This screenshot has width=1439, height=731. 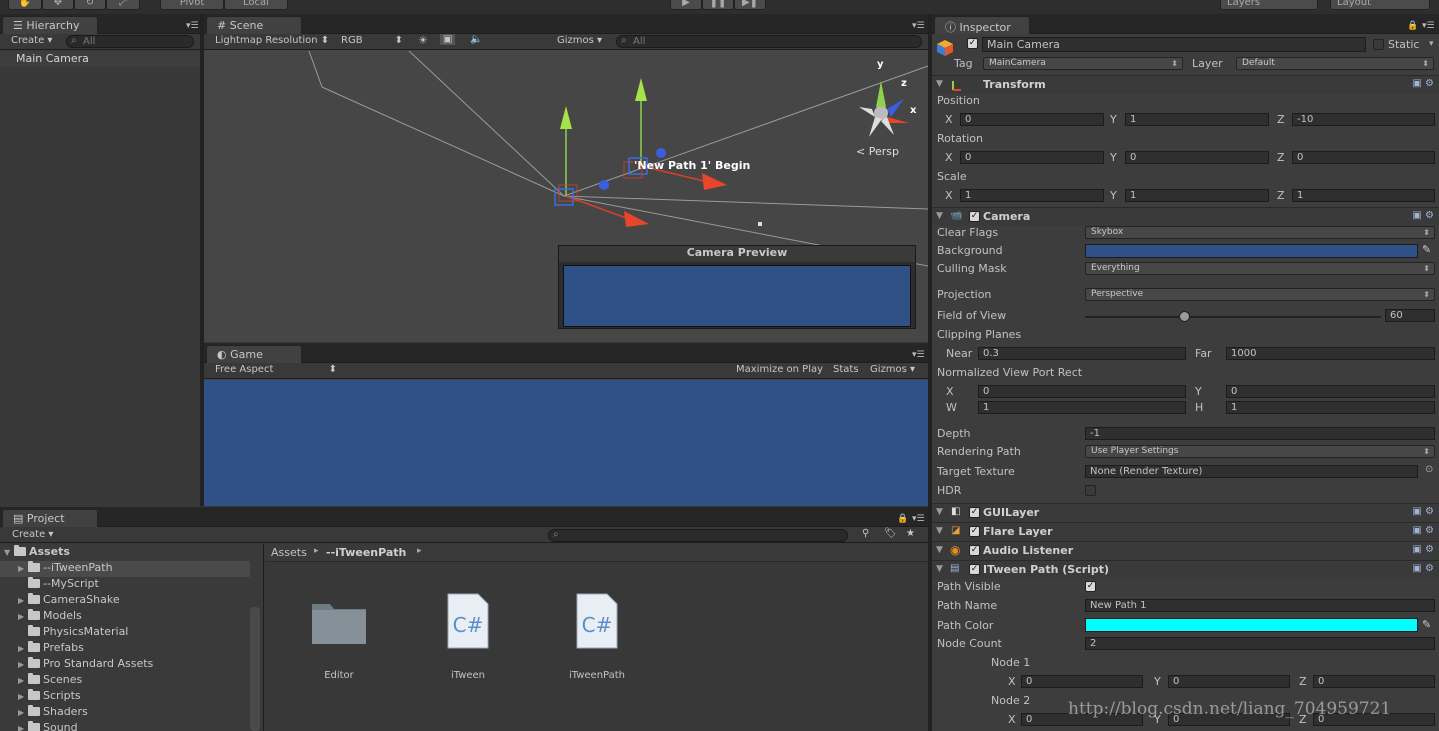 I want to click on path-visible-checkbox: ✓, so click(x=1090, y=586).